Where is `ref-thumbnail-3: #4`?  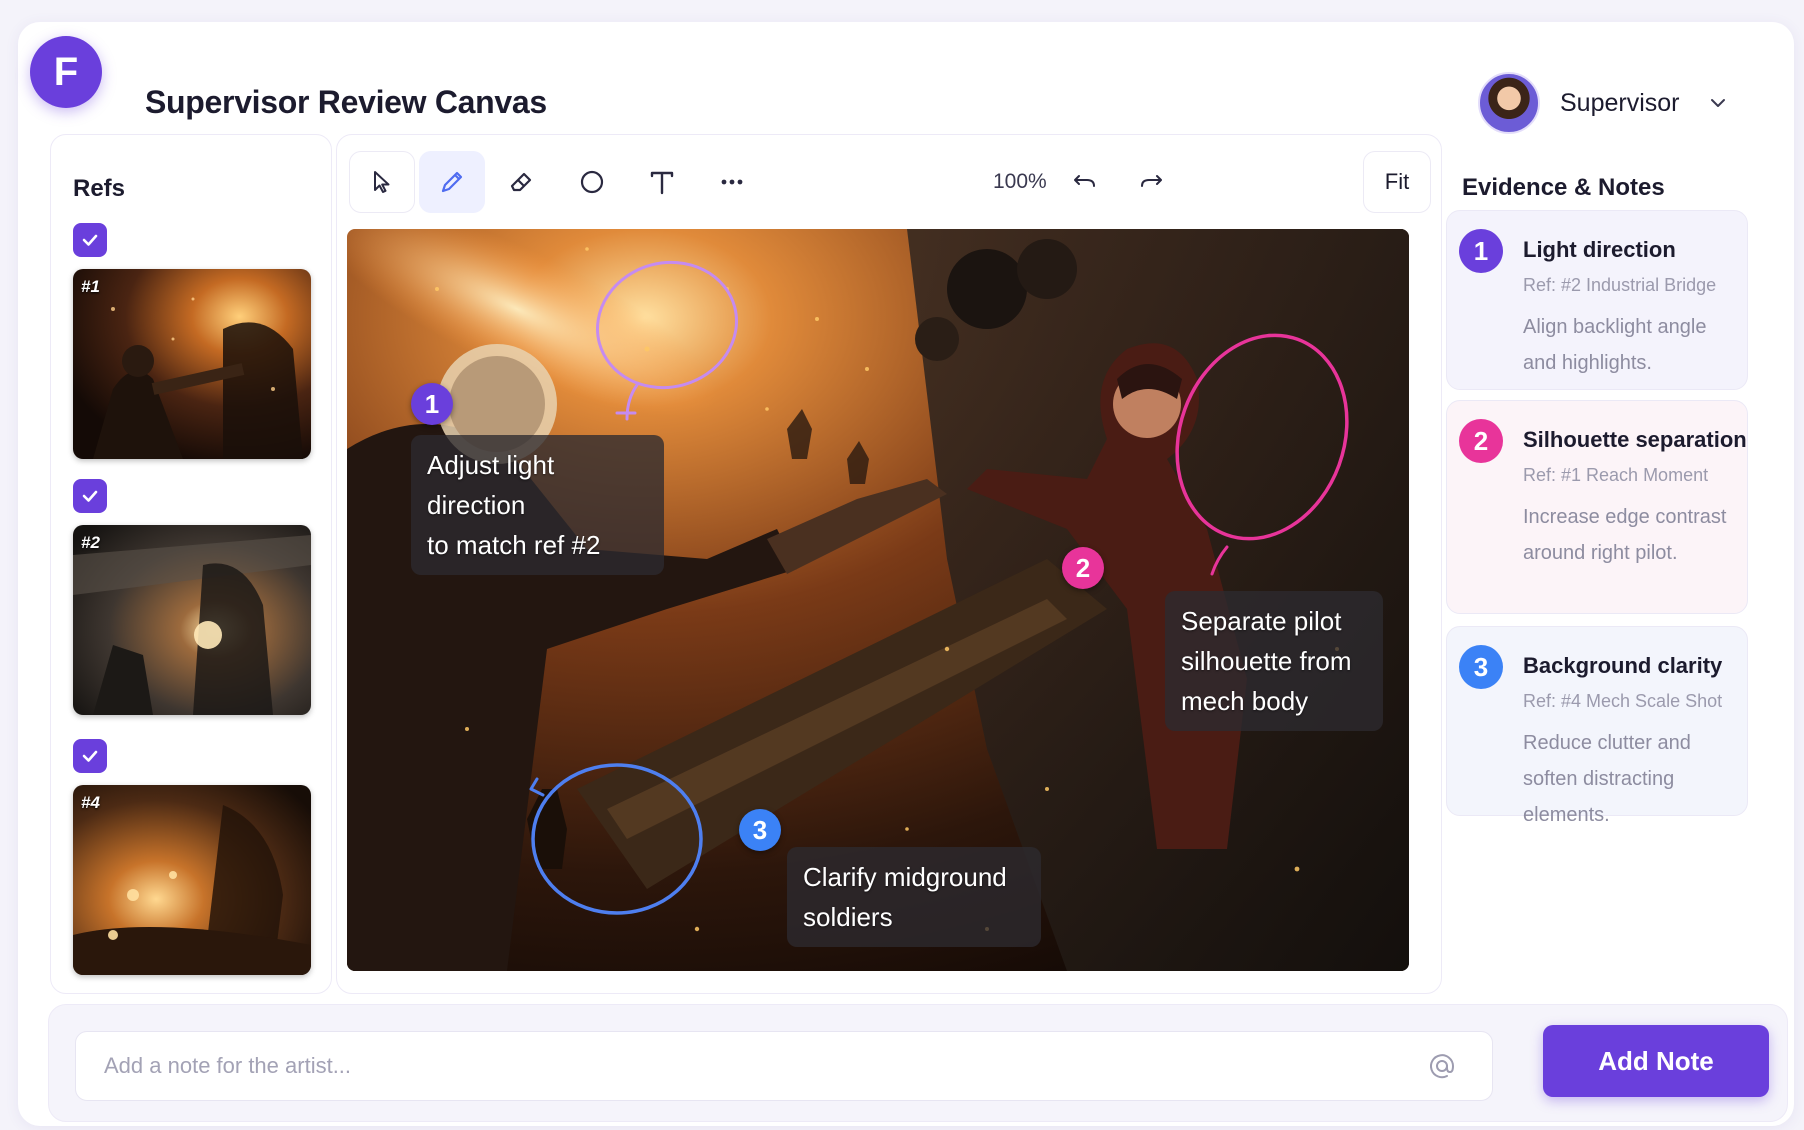 ref-thumbnail-3: #4 is located at coordinates (192, 880).